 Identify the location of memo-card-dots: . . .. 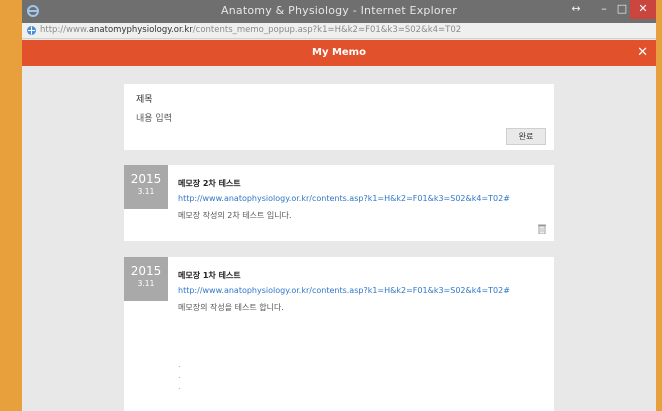
(179, 375).